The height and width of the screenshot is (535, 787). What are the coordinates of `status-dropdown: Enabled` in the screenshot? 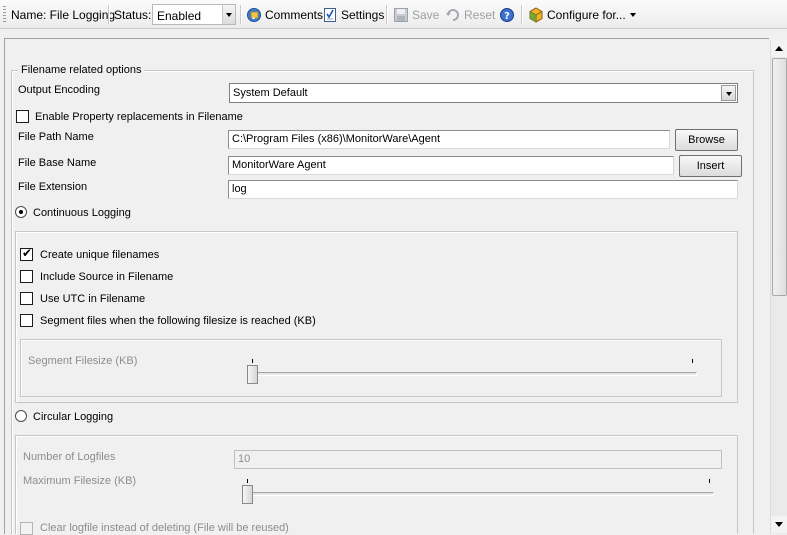 It's located at (194, 14).